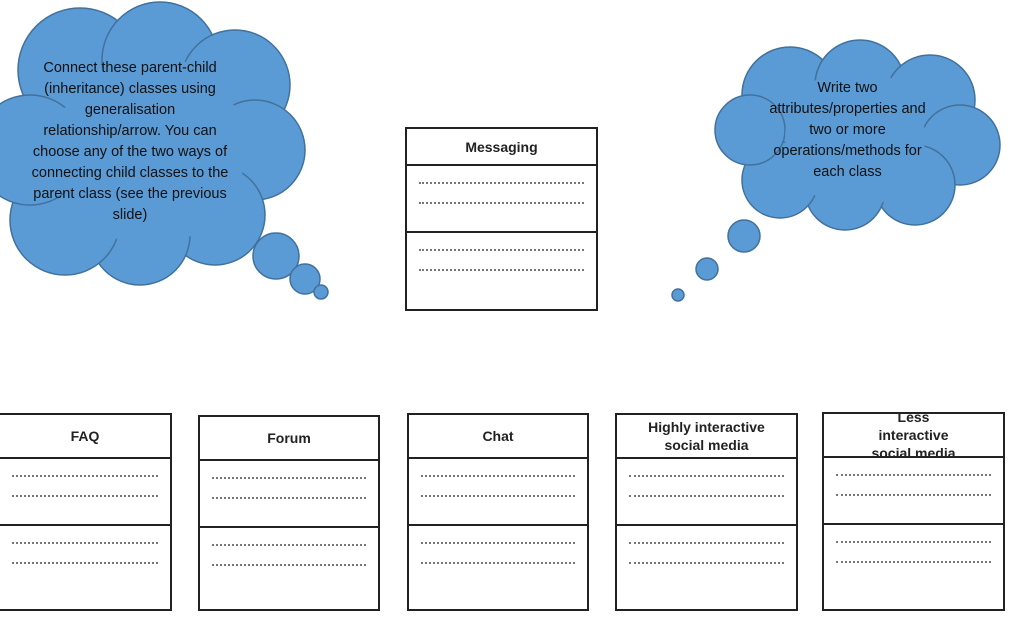  I want to click on class-box-messaging: Messaging, so click(501, 219).